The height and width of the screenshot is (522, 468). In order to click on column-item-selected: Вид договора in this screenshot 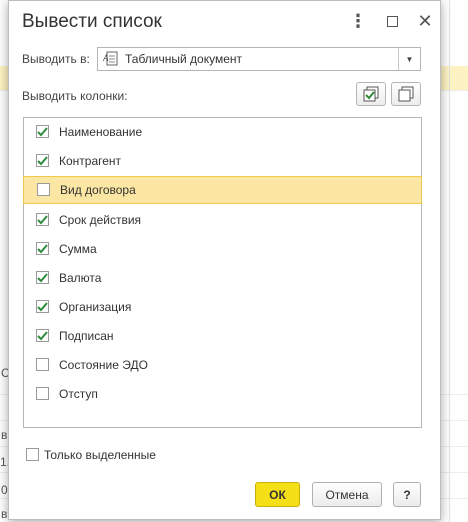, I will do `click(222, 190)`.